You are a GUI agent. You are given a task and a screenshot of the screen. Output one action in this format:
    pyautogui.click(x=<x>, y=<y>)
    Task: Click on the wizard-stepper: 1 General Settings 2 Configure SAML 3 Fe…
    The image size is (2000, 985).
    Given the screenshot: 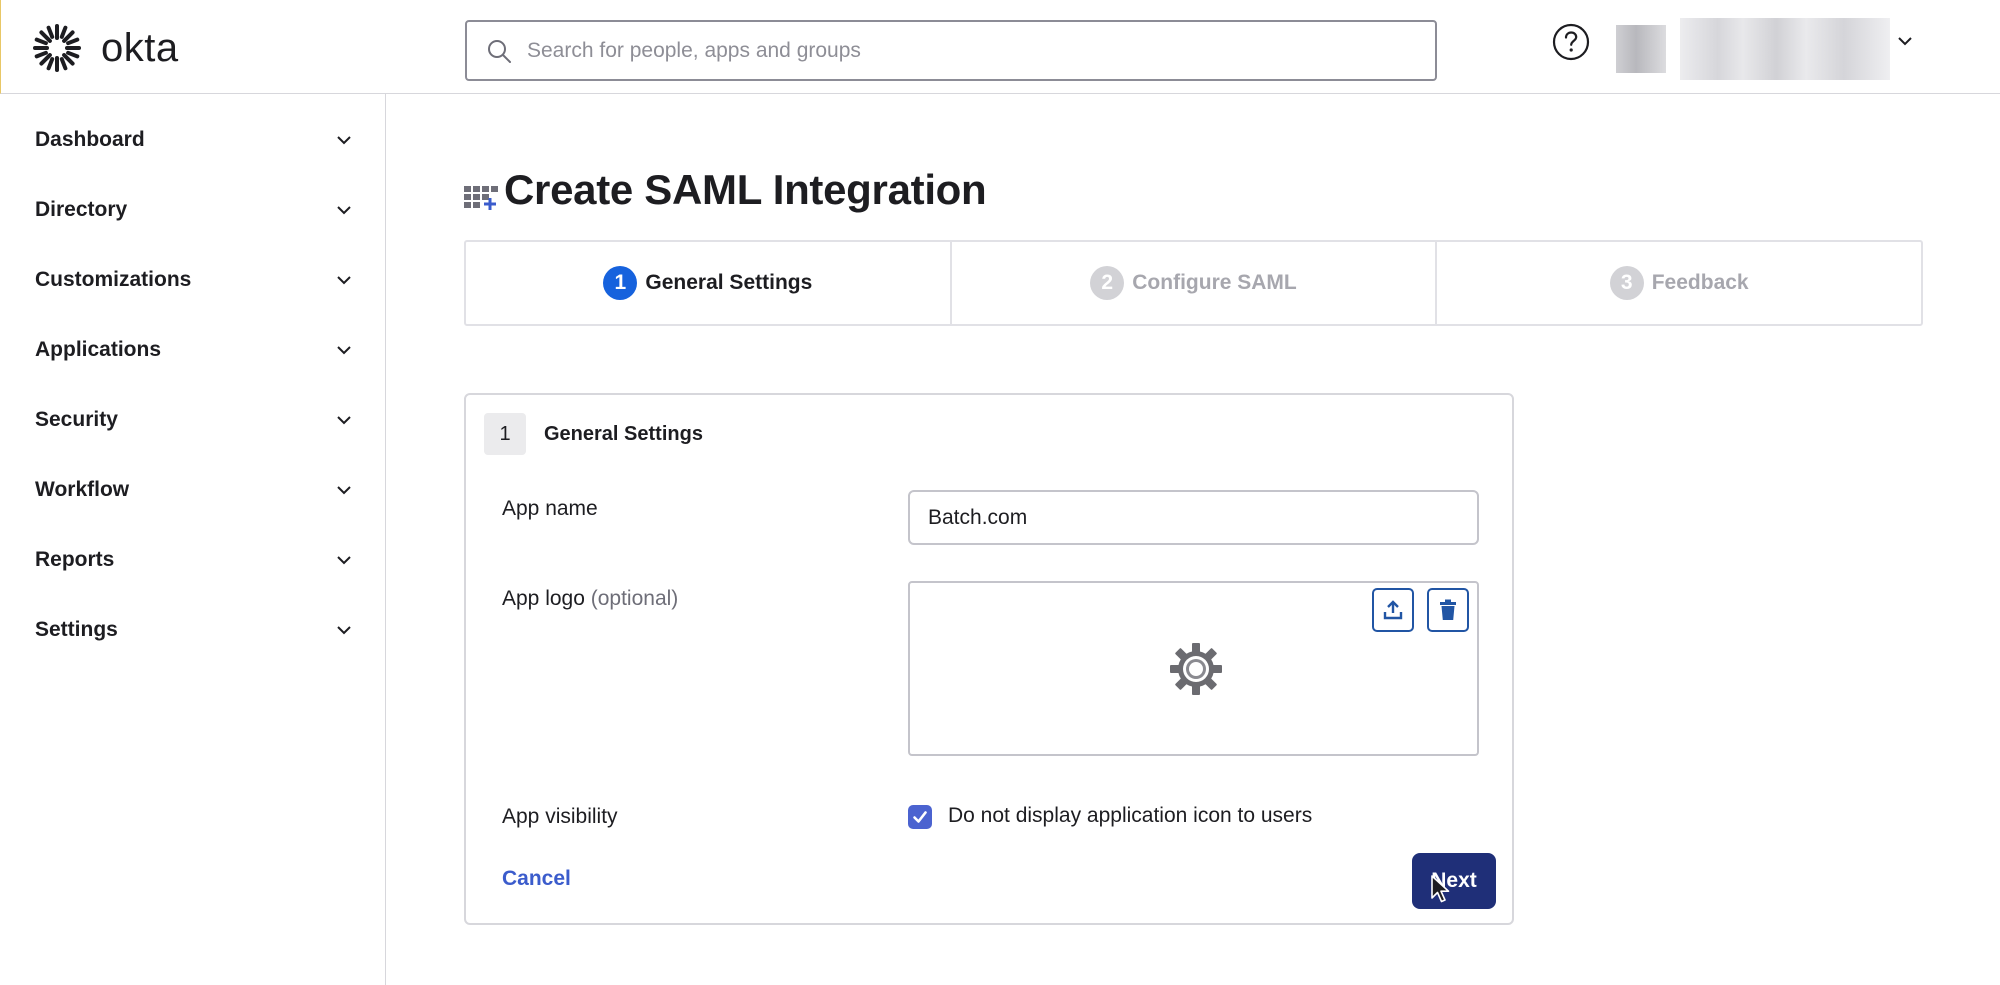 What is the action you would take?
    pyautogui.click(x=1193, y=283)
    